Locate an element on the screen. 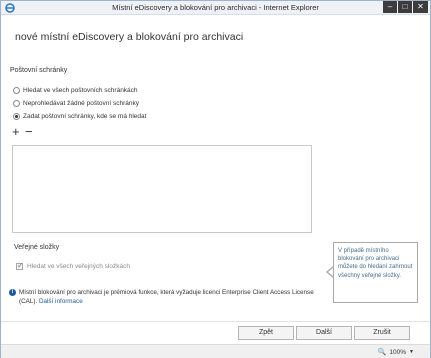 The width and height of the screenshot is (431, 358). cancel-button: Zrušit is located at coordinates (382, 333).